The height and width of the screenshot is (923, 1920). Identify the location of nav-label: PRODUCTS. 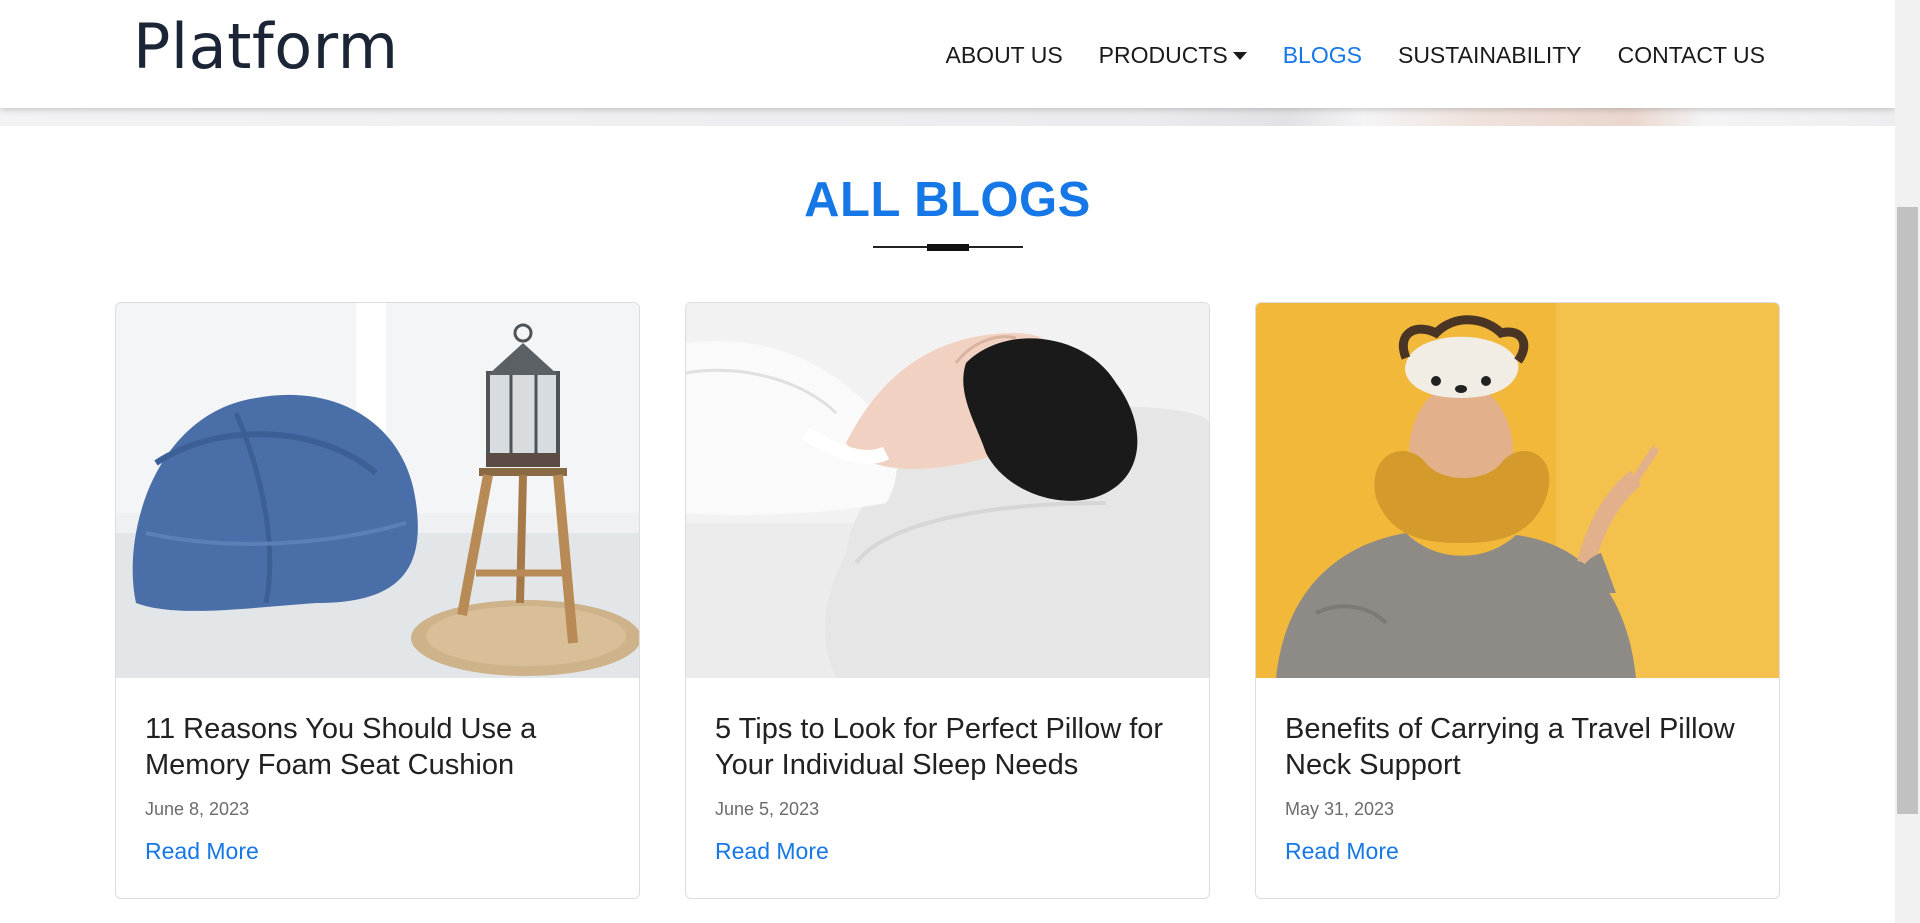
(1163, 55).